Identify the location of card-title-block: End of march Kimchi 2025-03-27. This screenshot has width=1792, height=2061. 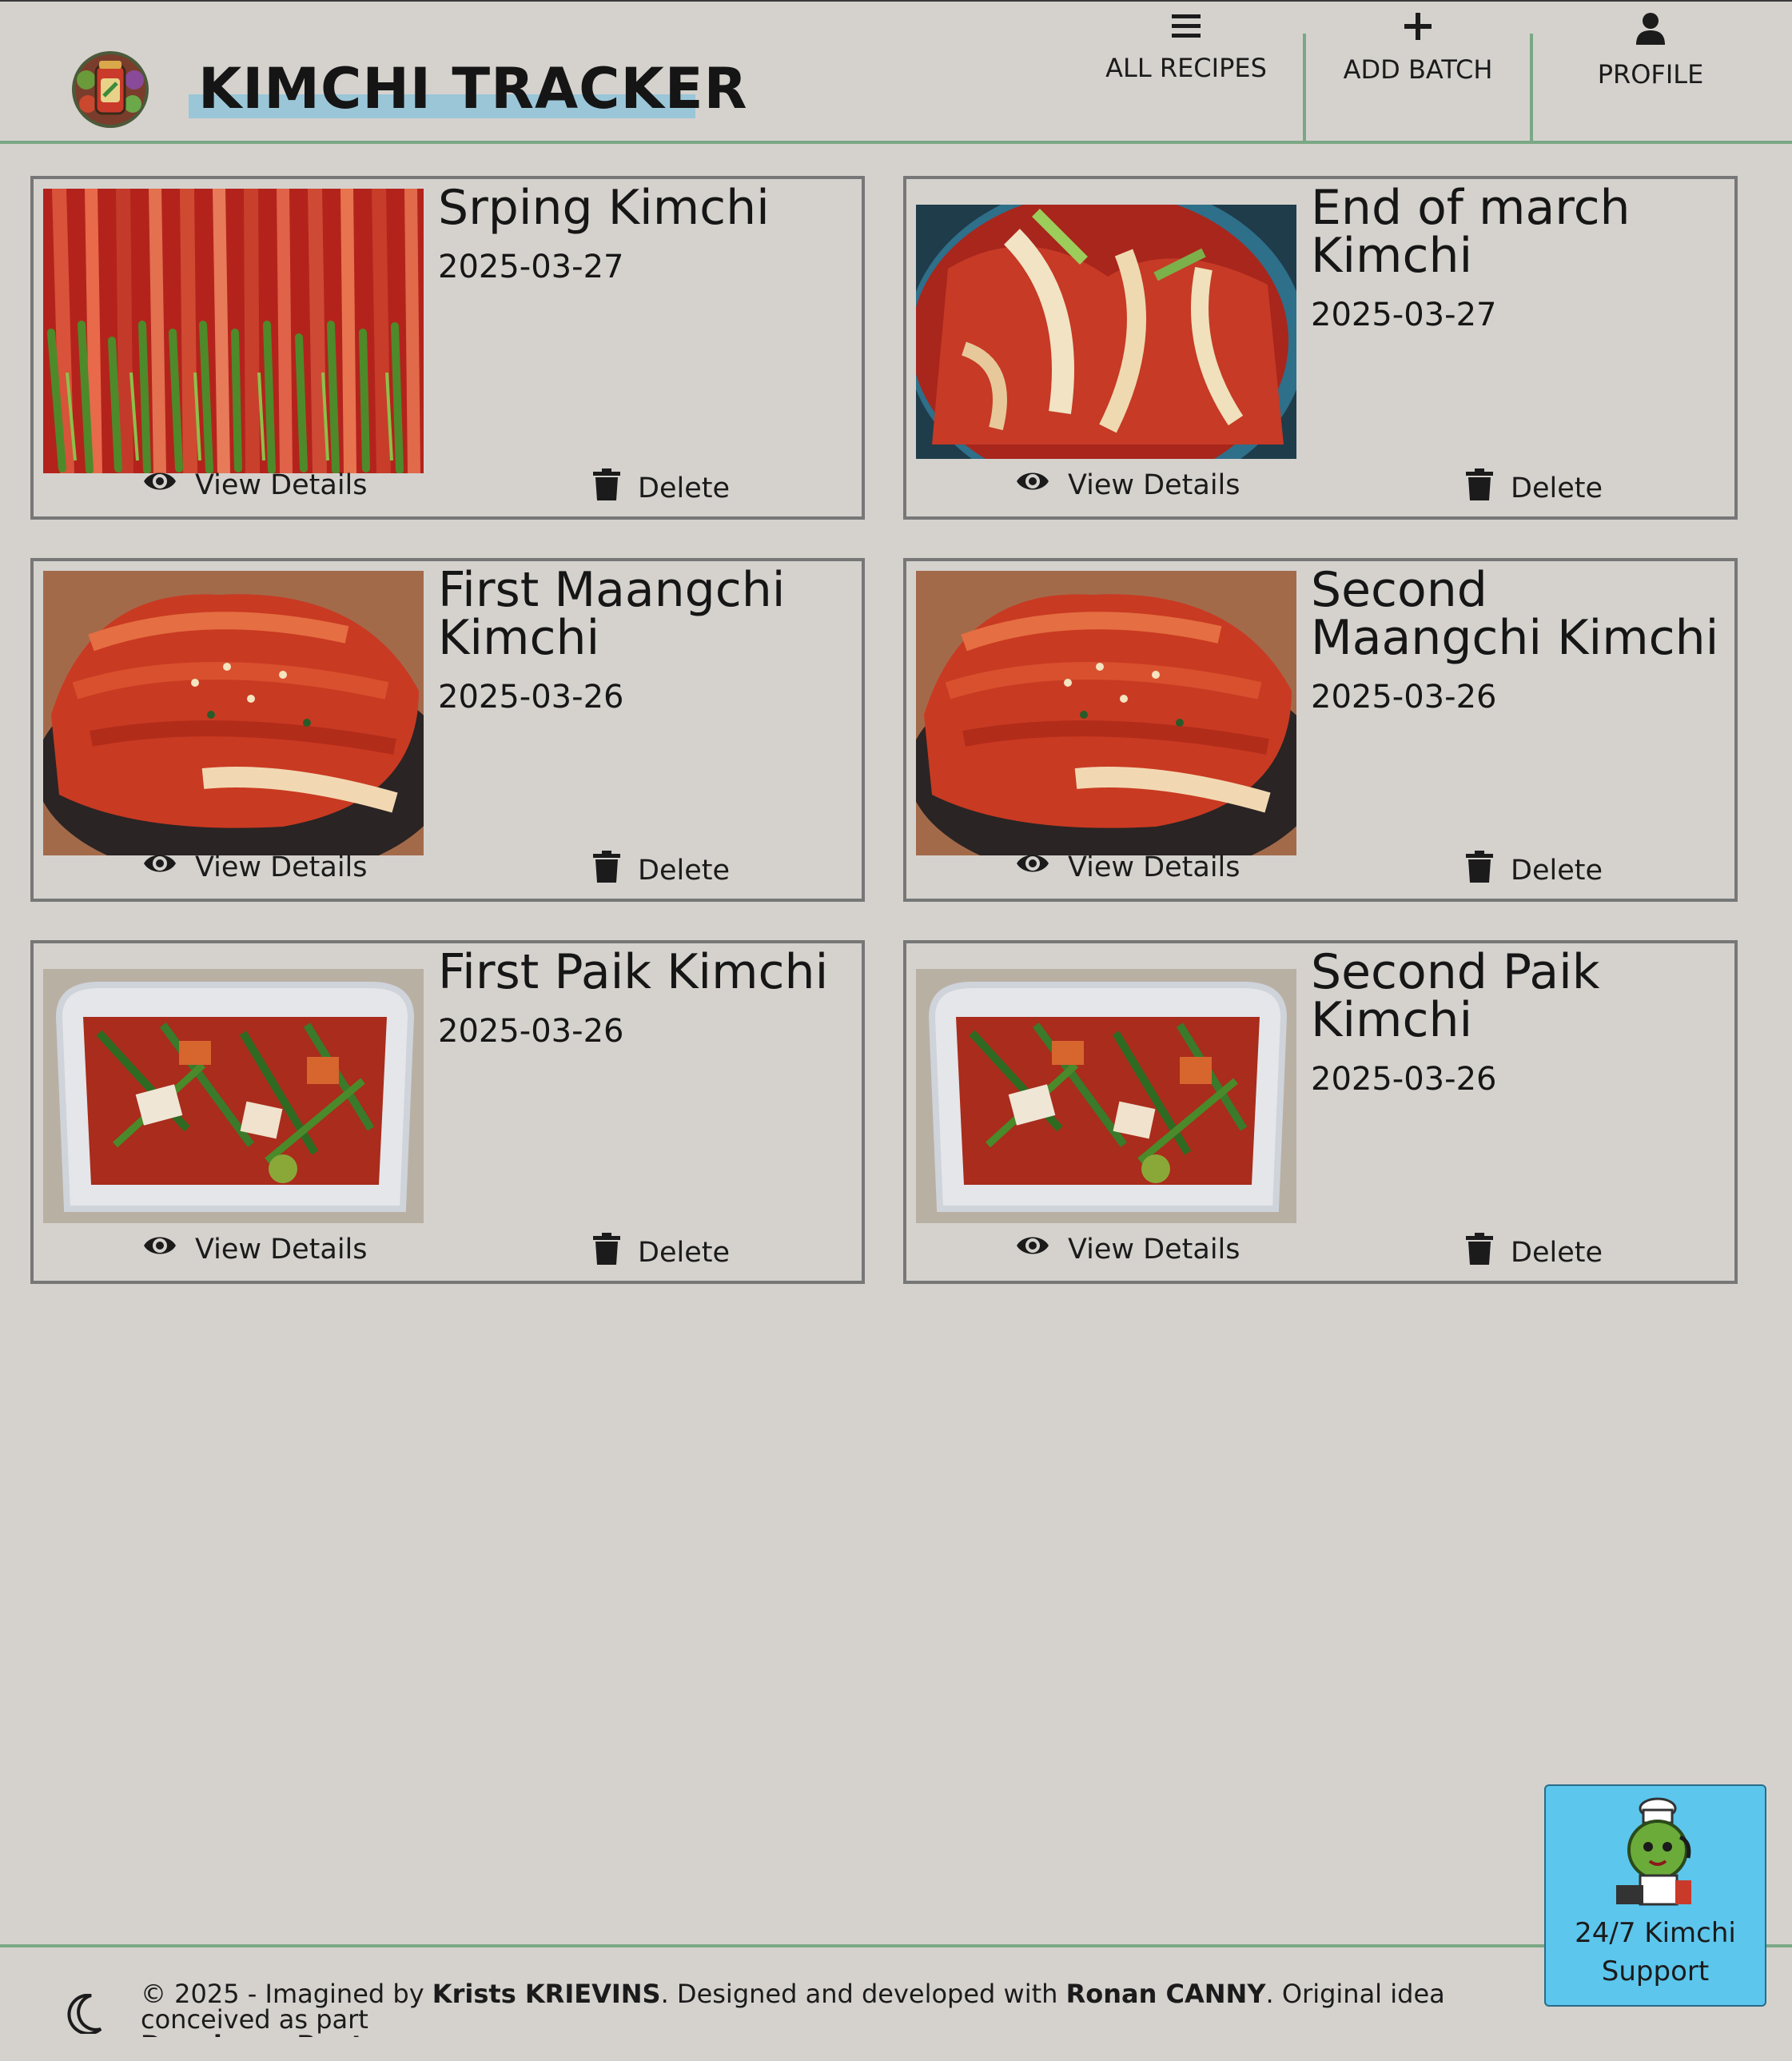
(1518, 259).